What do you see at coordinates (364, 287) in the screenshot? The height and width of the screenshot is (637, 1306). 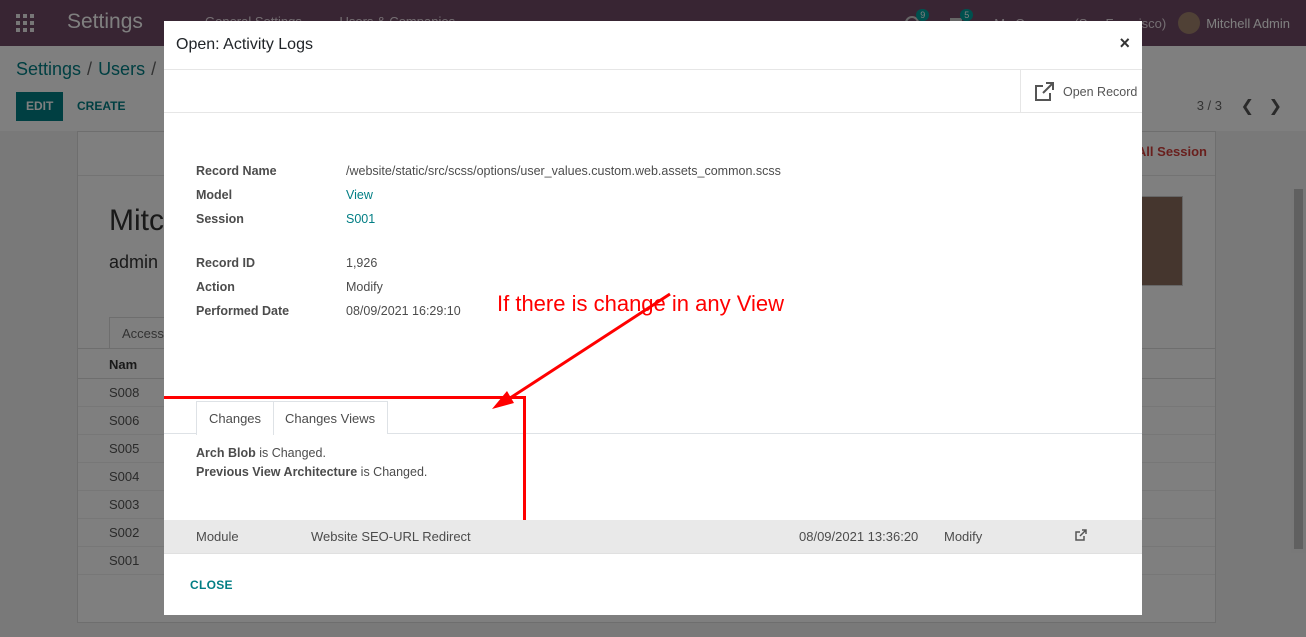 I see `action-value: Modify` at bounding box center [364, 287].